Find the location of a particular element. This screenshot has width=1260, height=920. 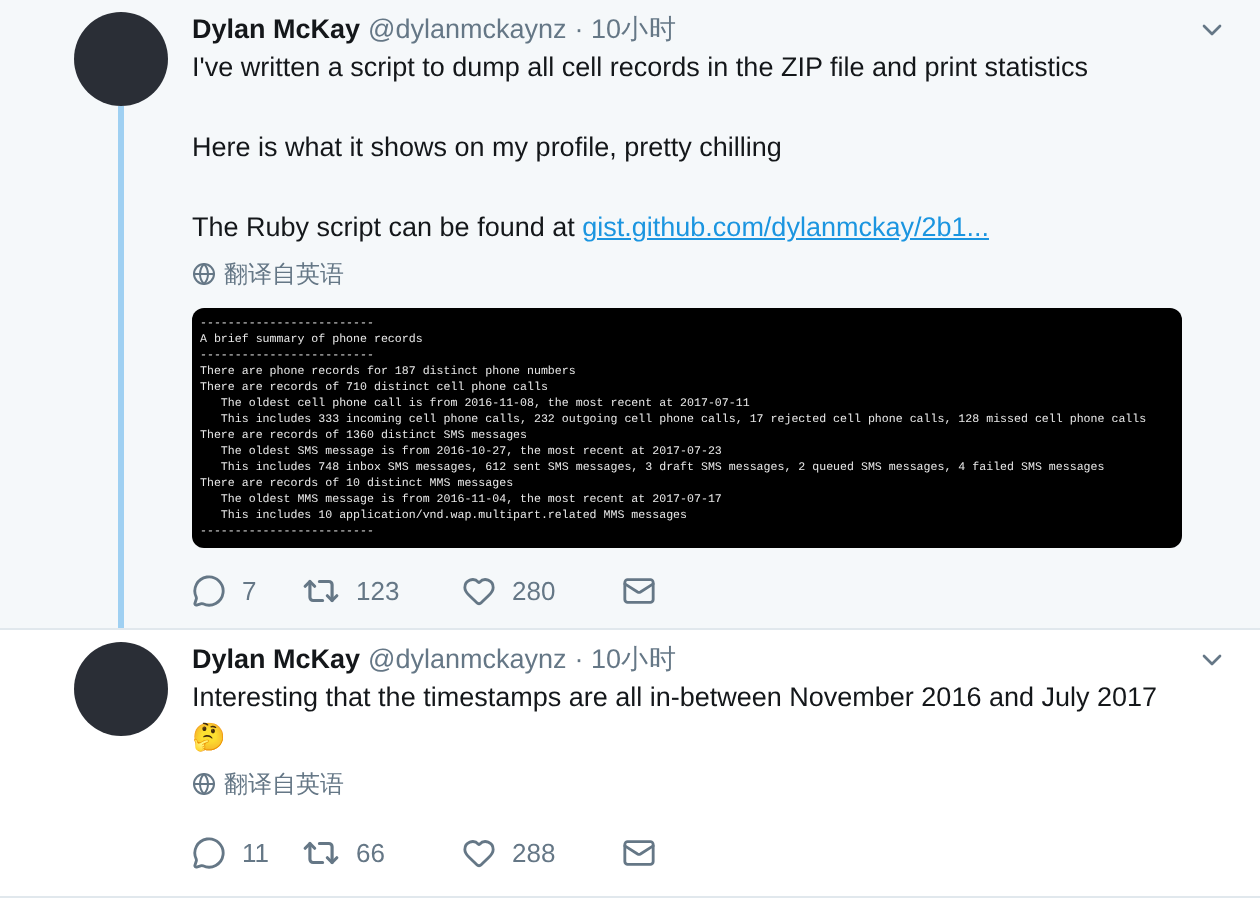

retweet-count: 123 is located at coordinates (378, 592).